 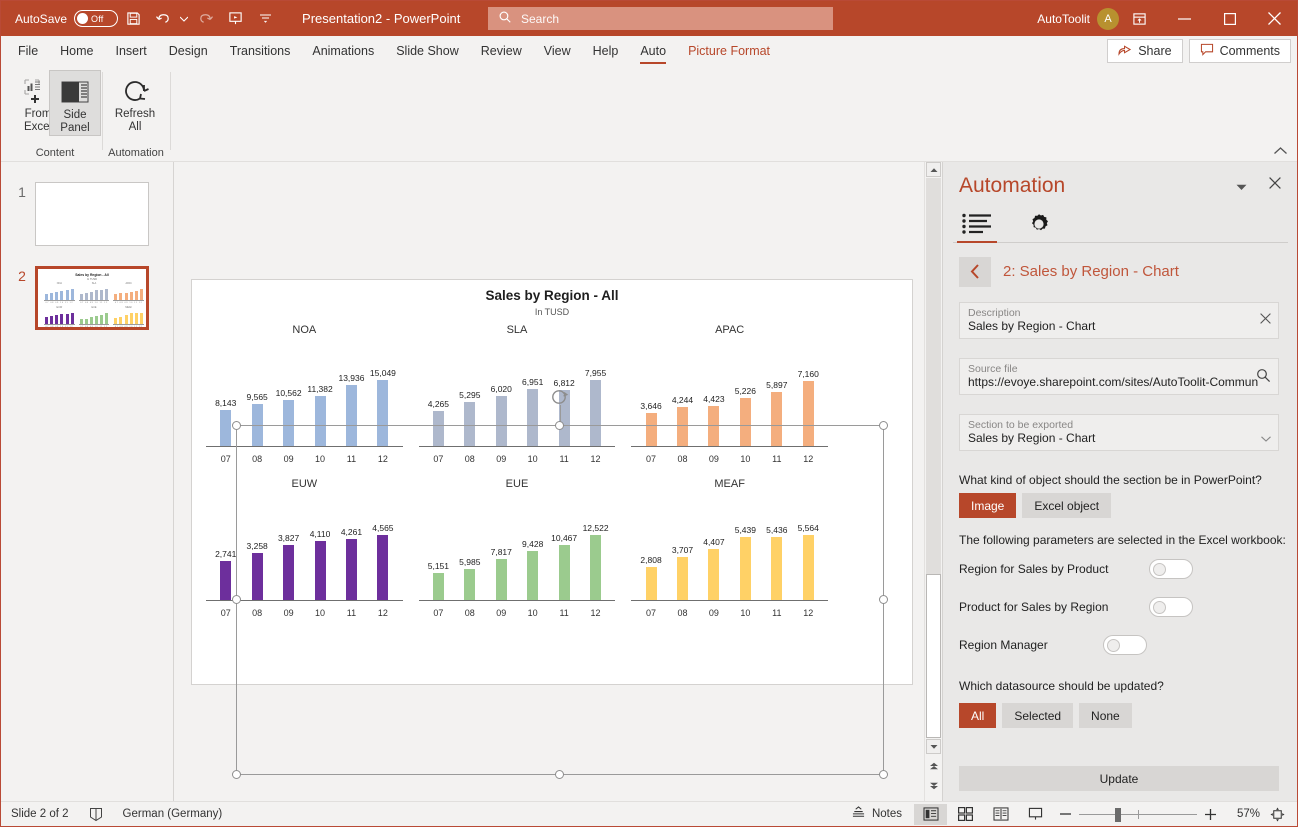 What do you see at coordinates (729, 51) in the screenshot?
I see `tab-picture-format: Picture Format` at bounding box center [729, 51].